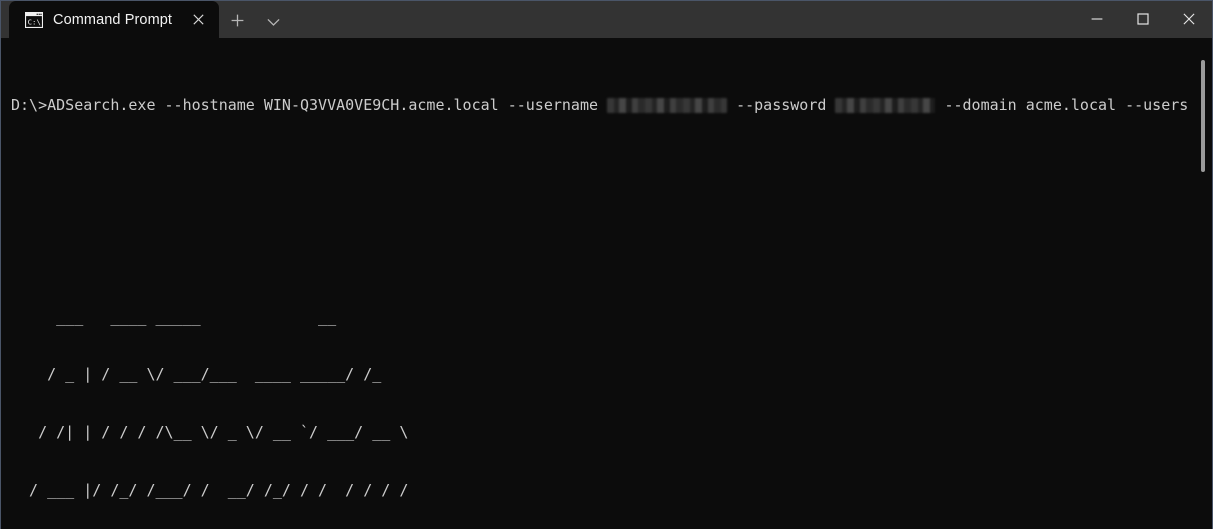 The width and height of the screenshot is (1213, 529). What do you see at coordinates (196, 374) in the screenshot?
I see `banner-line: / _ | / __ \/ ___/___ ____ _____/ /_` at bounding box center [196, 374].